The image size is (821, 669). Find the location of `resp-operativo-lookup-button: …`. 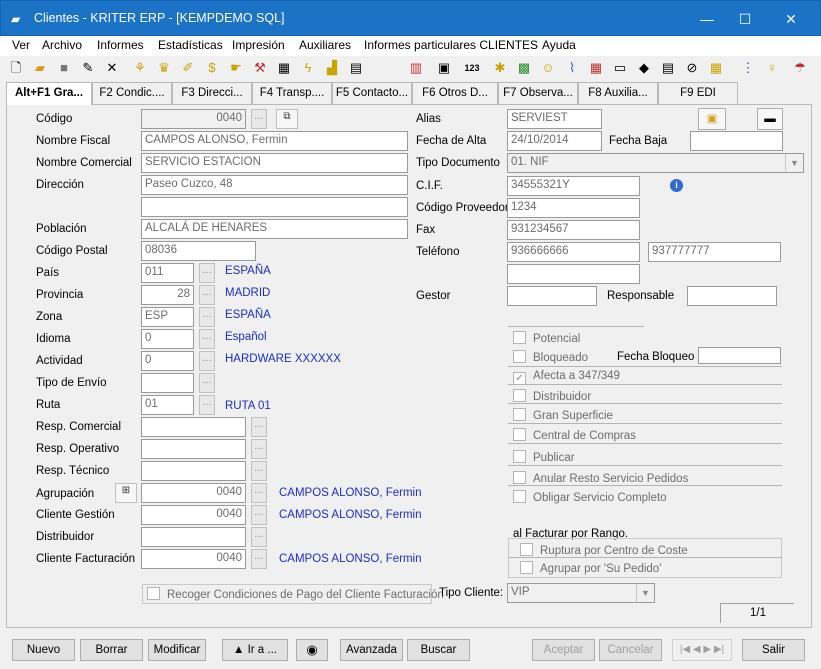

resp-operativo-lookup-button: … is located at coordinates (259, 449).